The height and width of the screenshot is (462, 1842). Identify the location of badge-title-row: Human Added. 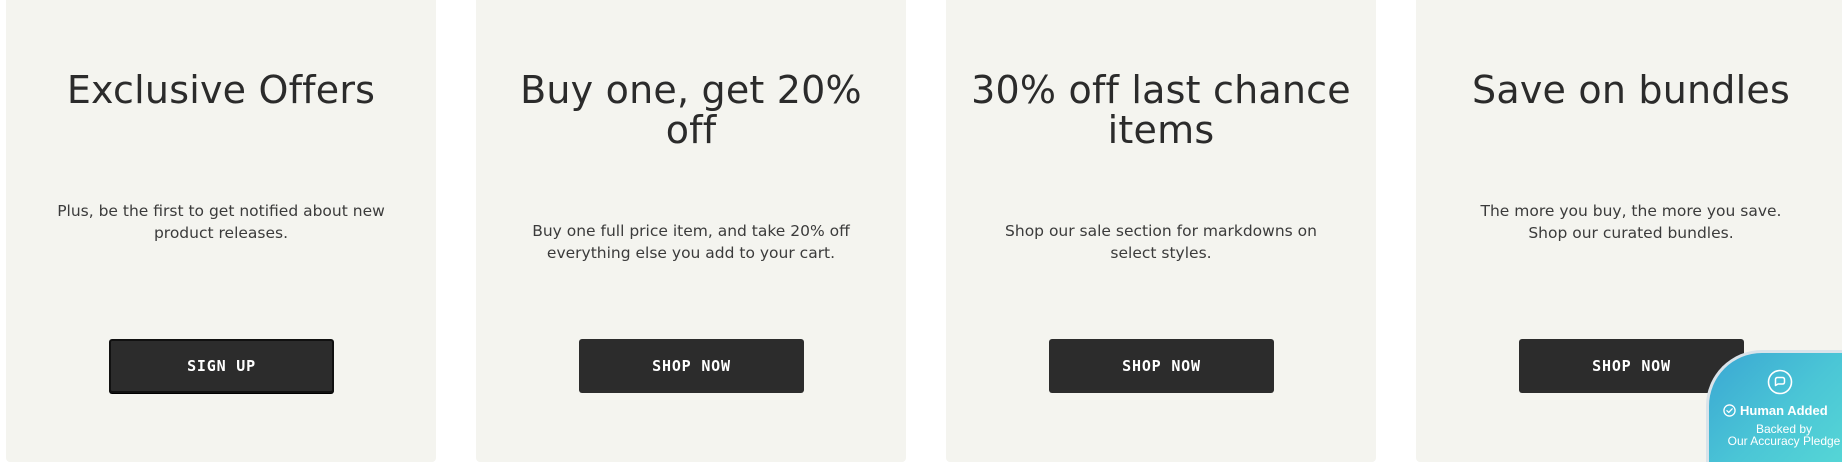
(1782, 410).